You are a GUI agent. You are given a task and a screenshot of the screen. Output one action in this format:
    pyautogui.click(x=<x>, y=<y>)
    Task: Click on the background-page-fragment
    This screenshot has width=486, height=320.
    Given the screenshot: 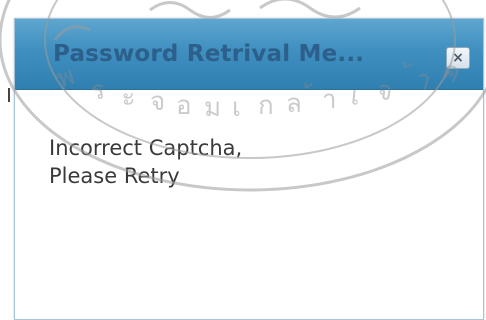 What is the action you would take?
    pyautogui.click(x=9, y=95)
    